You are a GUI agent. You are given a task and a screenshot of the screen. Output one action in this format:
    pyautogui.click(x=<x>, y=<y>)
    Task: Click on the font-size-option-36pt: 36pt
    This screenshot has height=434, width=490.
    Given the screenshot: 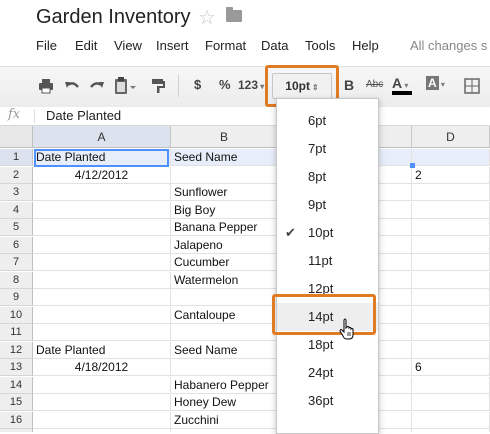 What is the action you would take?
    pyautogui.click(x=327, y=401)
    